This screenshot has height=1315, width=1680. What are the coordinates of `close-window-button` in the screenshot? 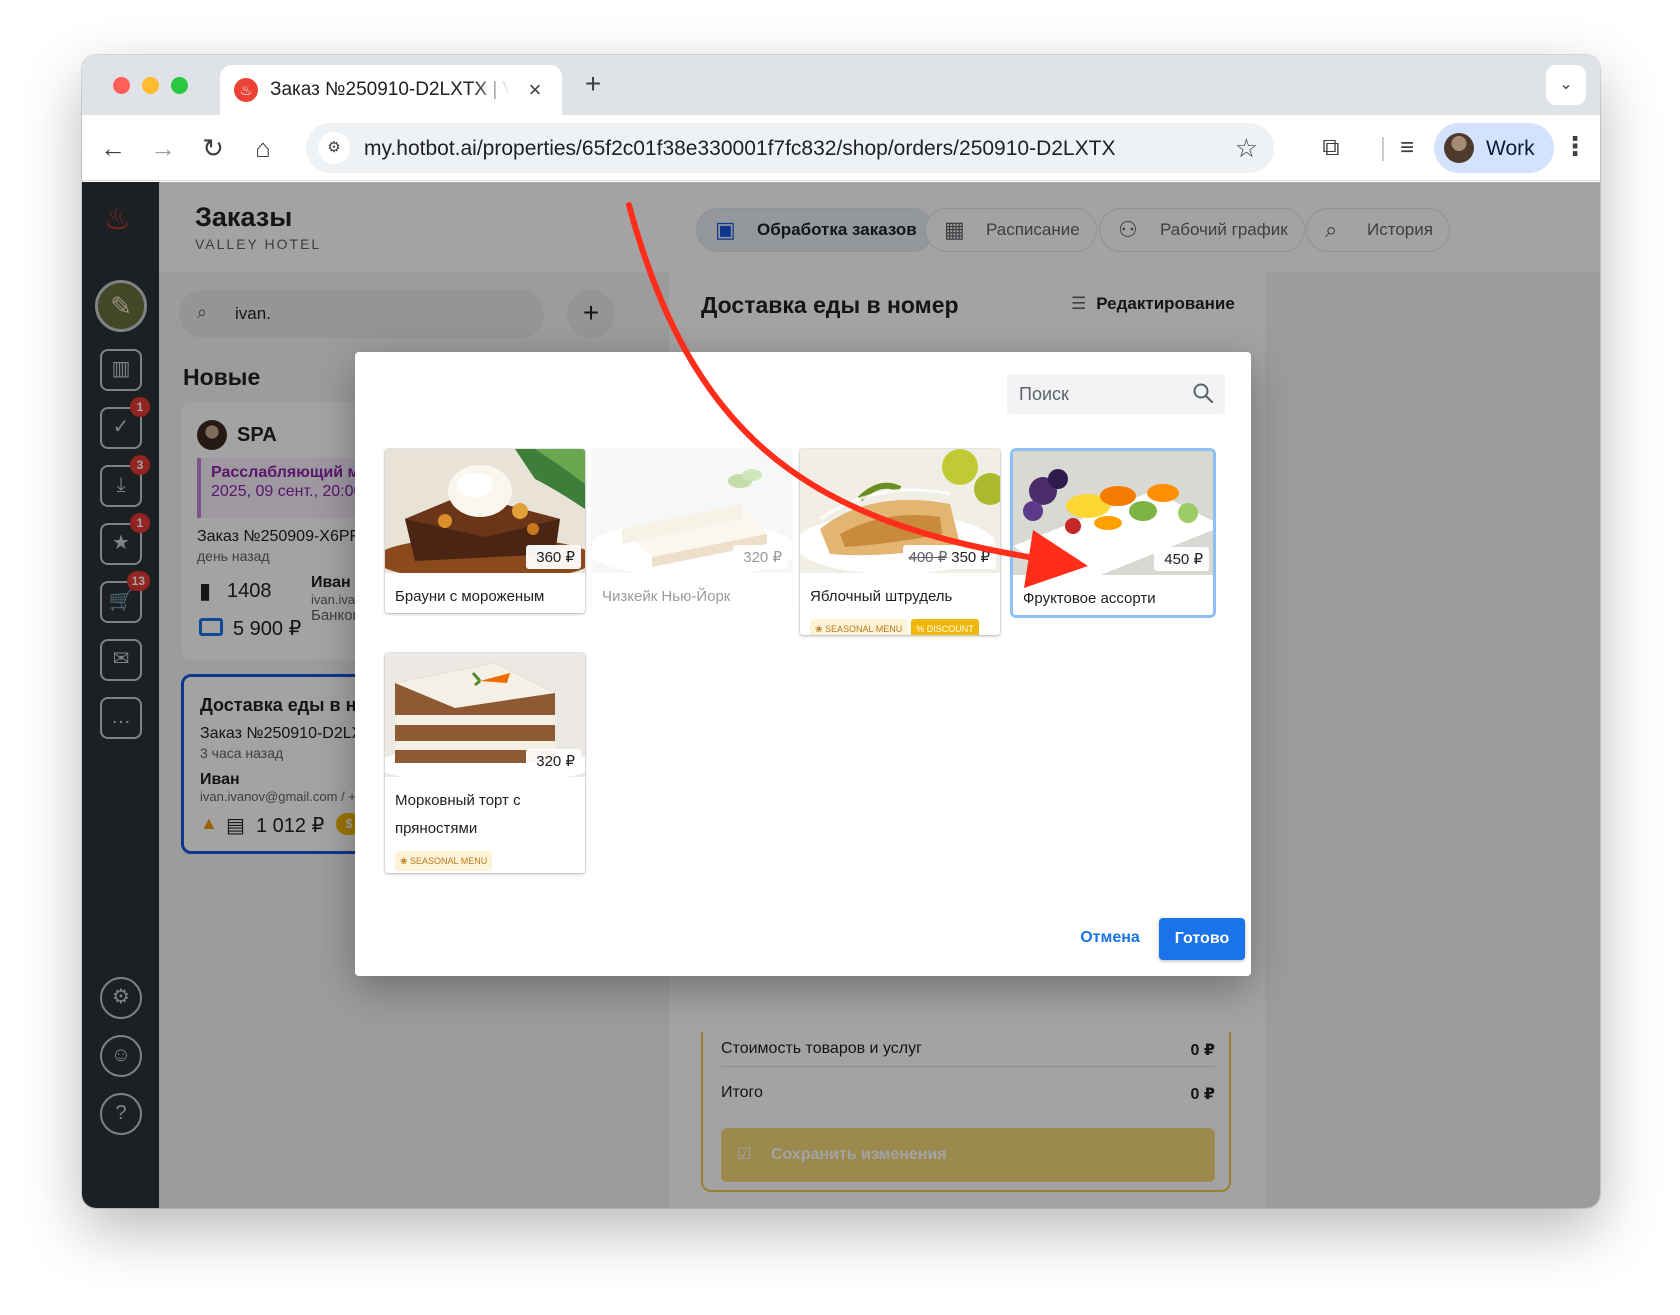 It's located at (121, 85).